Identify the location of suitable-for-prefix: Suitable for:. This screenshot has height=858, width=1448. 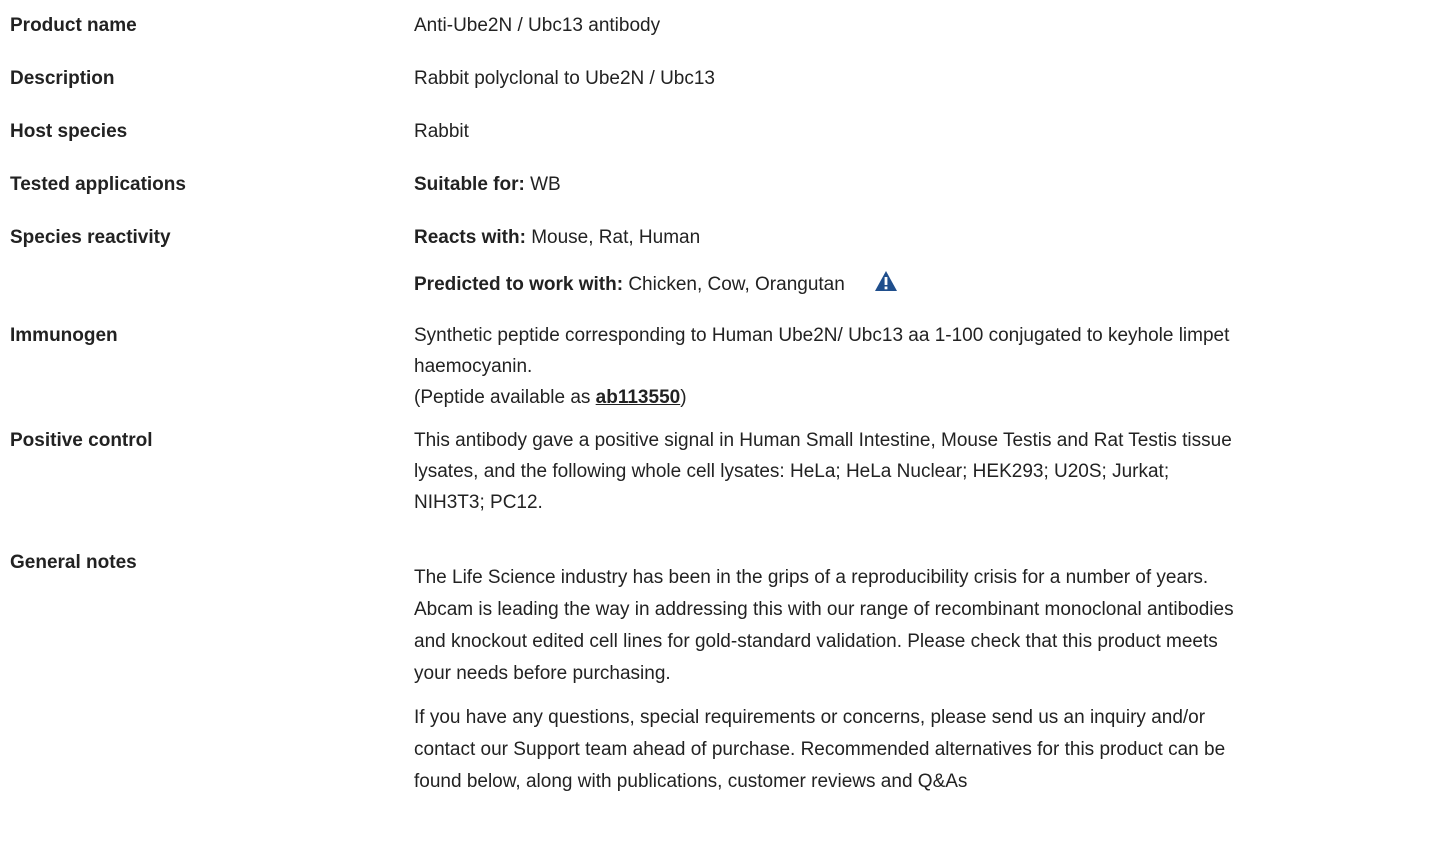
(469, 184).